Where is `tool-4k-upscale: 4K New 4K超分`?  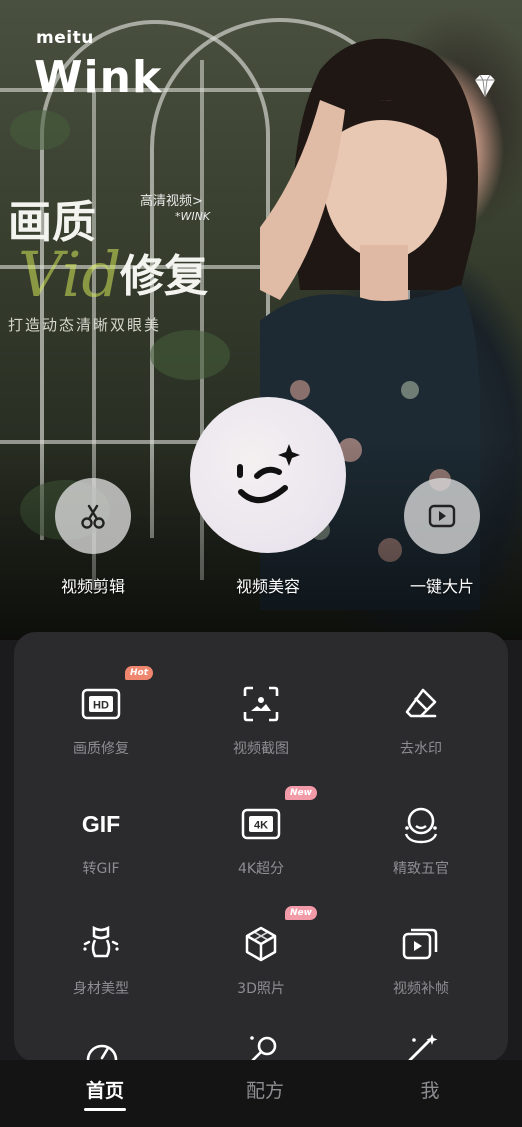 tool-4k-upscale: 4K New 4K超分 is located at coordinates (261, 844).